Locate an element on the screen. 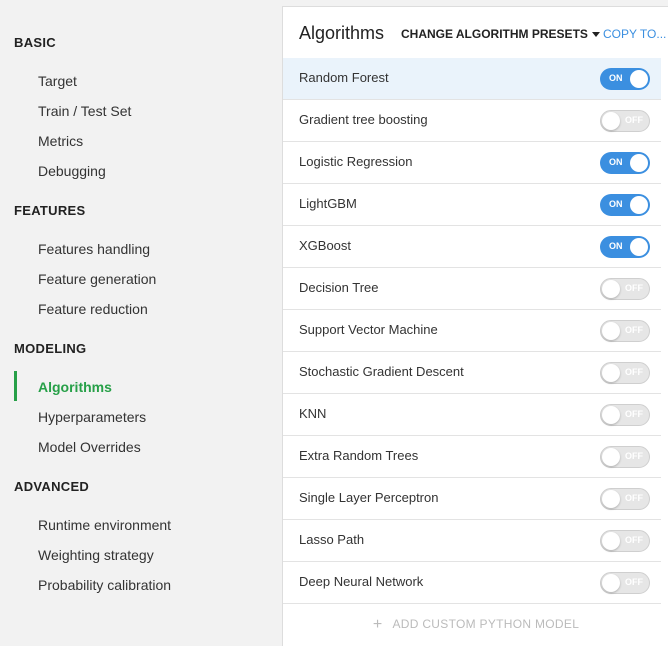  algorithm-name: XGBoost is located at coordinates (325, 245).